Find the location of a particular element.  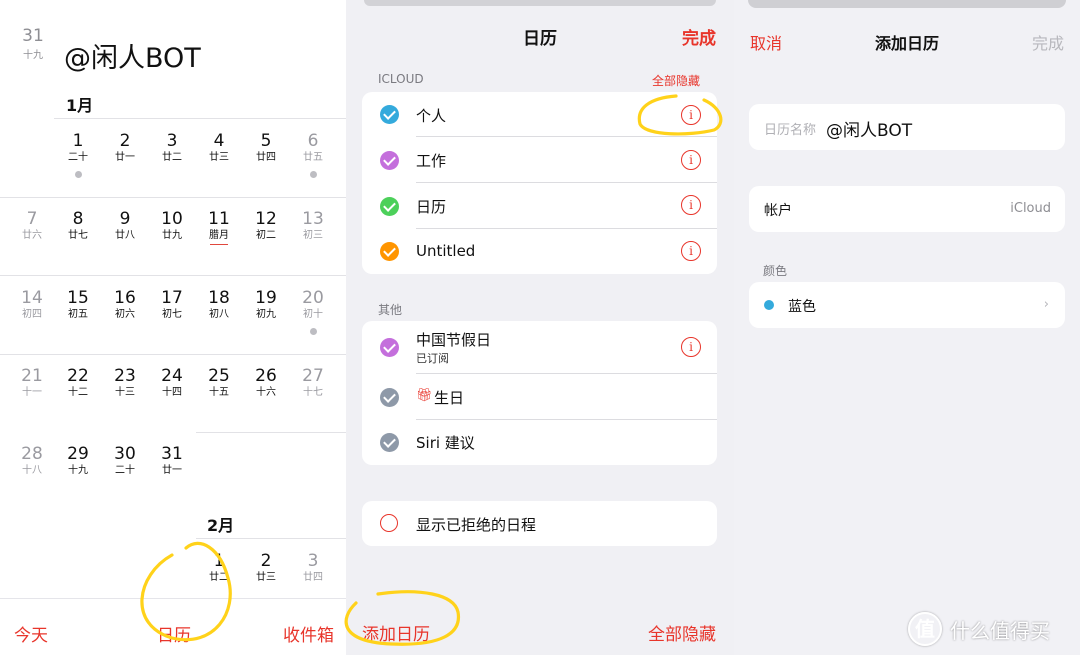

day-cell: 5 廿四 is located at coordinates (266, 147).